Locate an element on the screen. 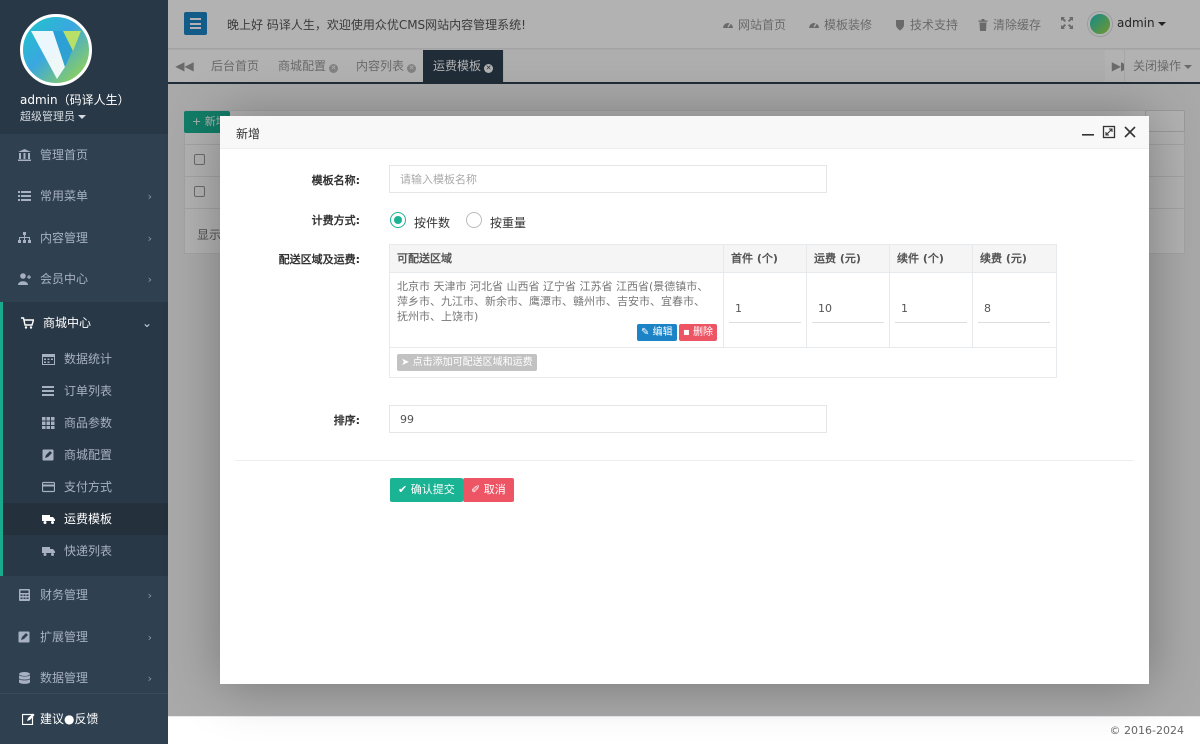 The height and width of the screenshot is (744, 1200). bars-icon is located at coordinates (48, 391).